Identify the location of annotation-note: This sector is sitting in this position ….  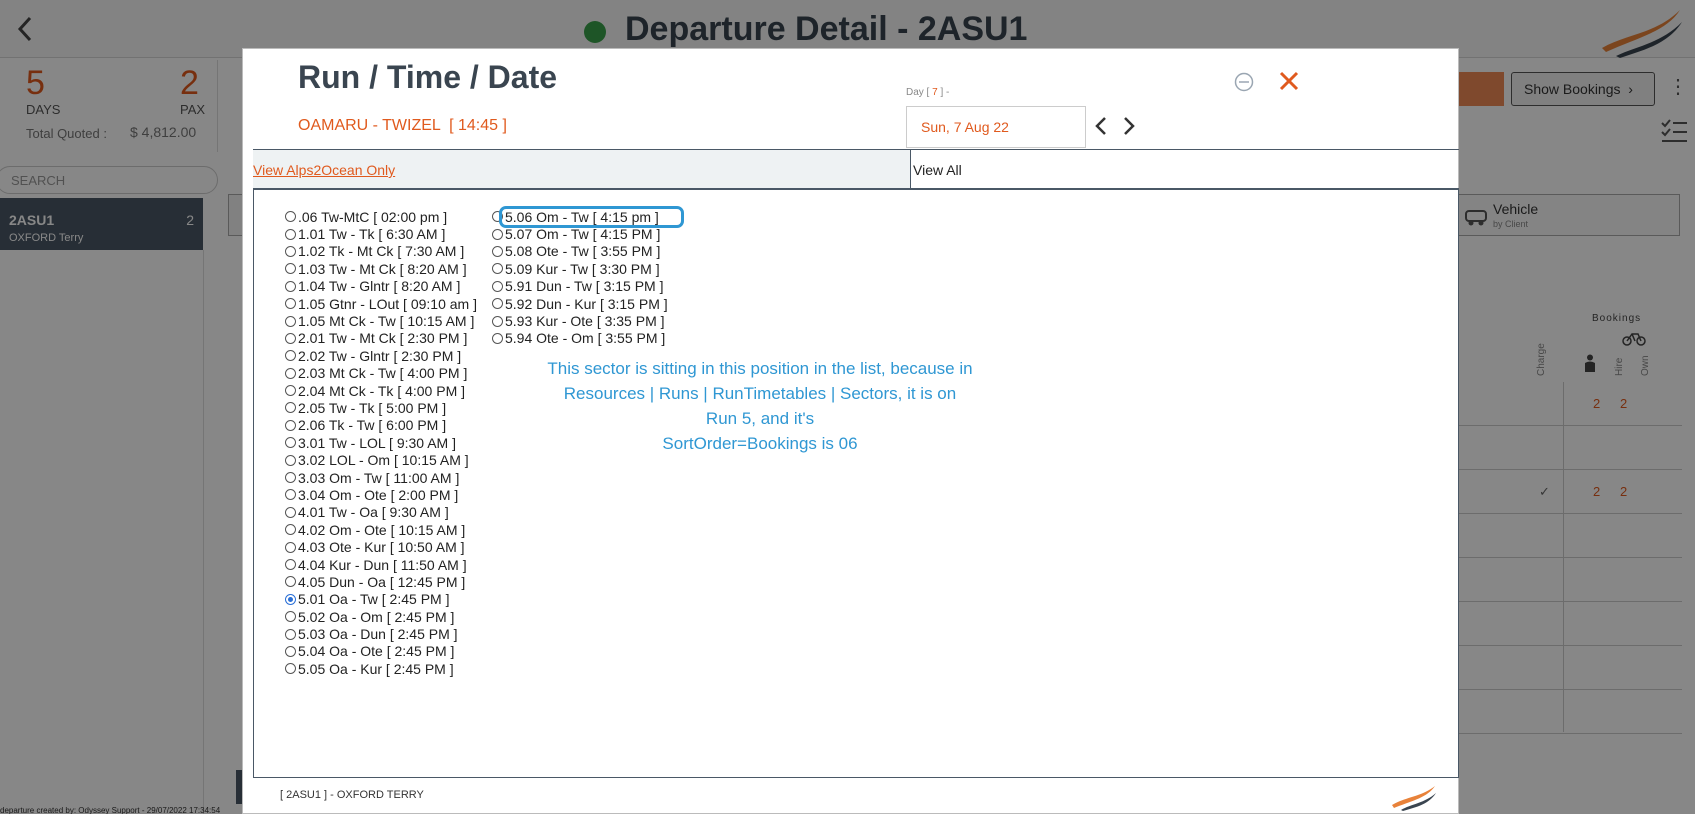
(760, 406).